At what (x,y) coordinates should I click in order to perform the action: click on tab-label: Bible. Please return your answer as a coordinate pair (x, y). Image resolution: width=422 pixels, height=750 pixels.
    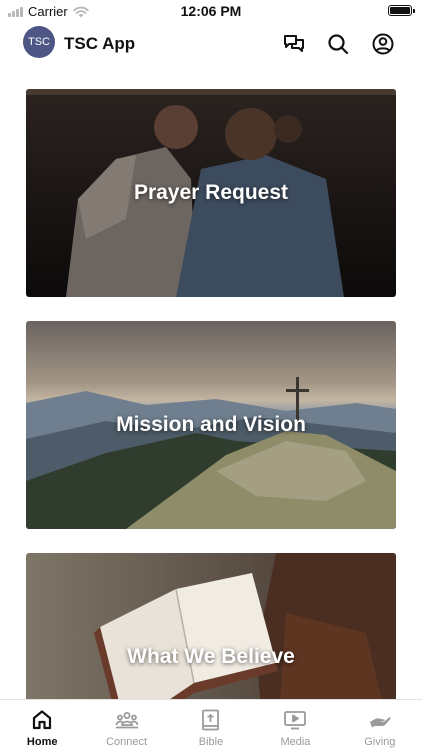
    Looking at the image, I should click on (211, 742).